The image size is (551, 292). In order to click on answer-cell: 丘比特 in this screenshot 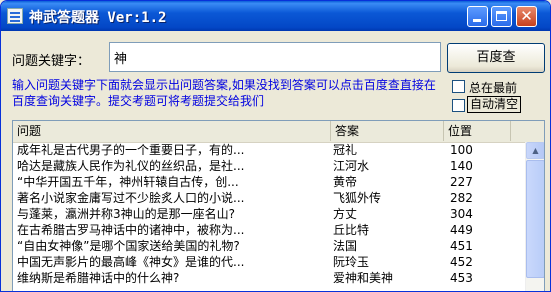, I will do `click(351, 230)`.